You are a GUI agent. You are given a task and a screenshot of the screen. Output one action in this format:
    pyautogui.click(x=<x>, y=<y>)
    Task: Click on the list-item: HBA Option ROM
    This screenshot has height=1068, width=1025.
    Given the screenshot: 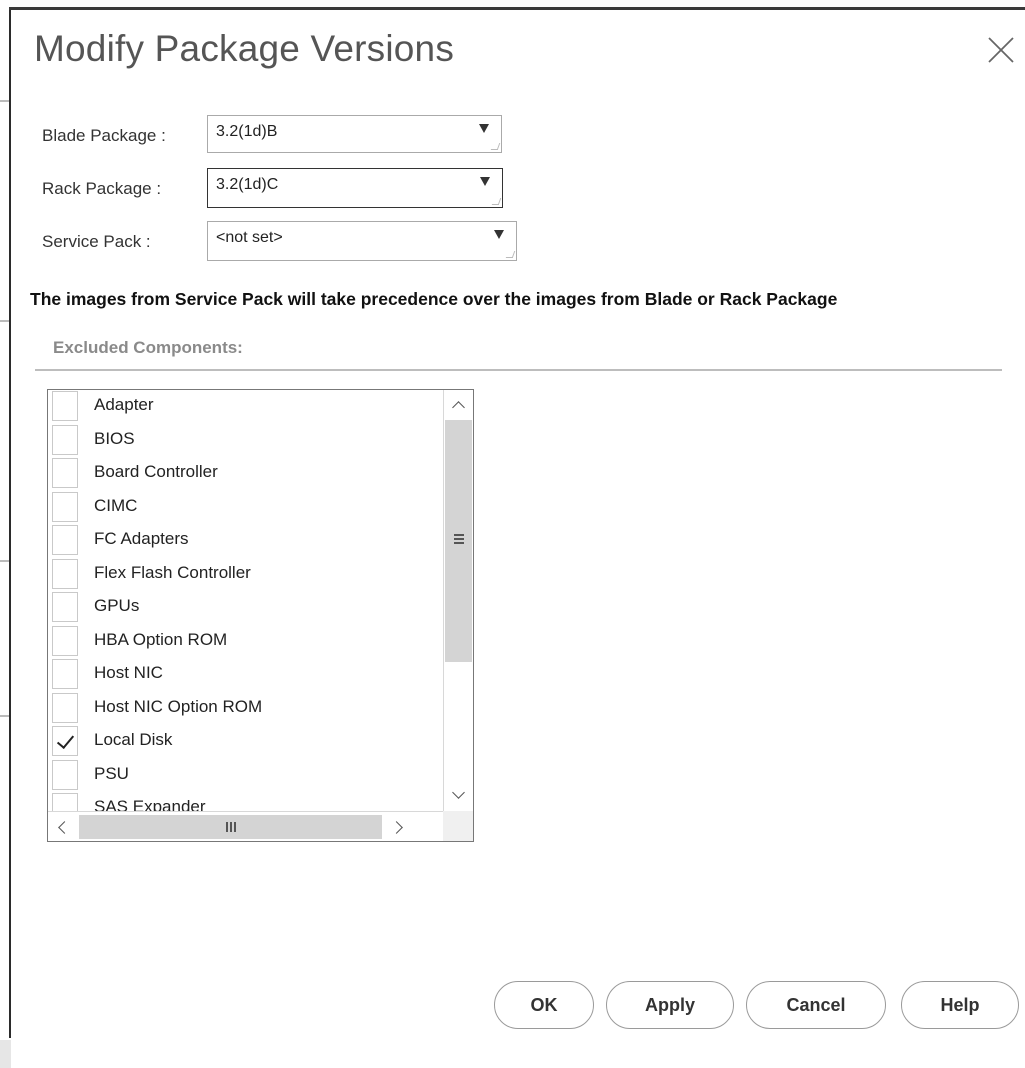 What is the action you would take?
    pyautogui.click(x=245, y=642)
    